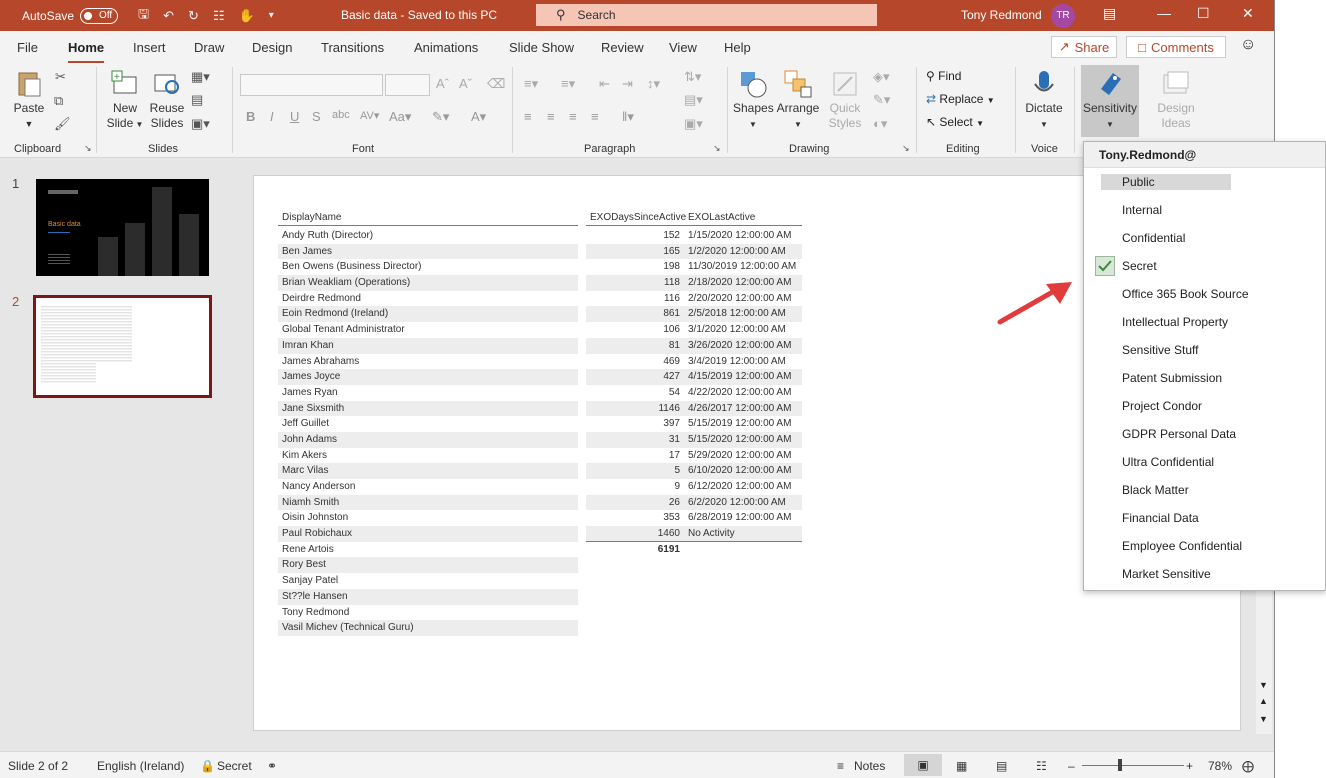 This screenshot has height=778, width=1326. Describe the element at coordinates (528, 116) in the screenshot. I see `align-left-icon: ≡` at that location.